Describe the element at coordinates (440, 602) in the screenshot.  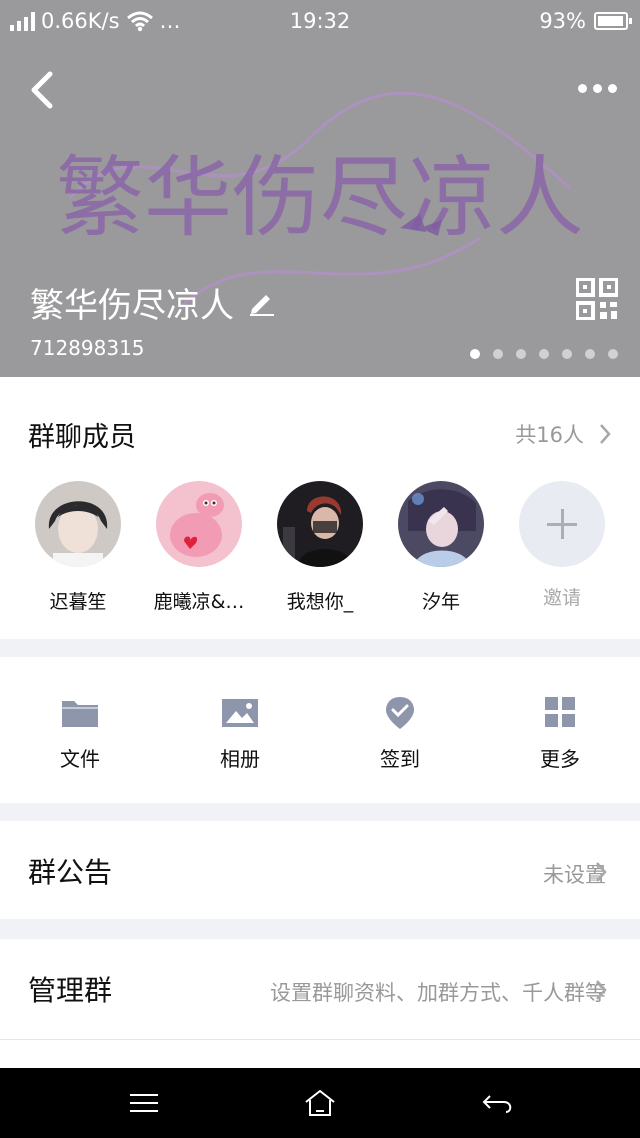
I see `member-name: 汐年` at that location.